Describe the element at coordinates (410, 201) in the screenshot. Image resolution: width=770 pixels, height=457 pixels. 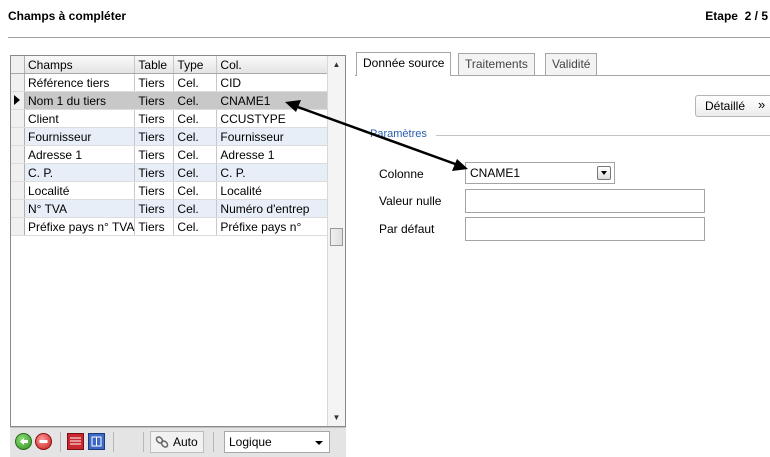
I see `valeur-nulle-label: Valeur nulle` at that location.